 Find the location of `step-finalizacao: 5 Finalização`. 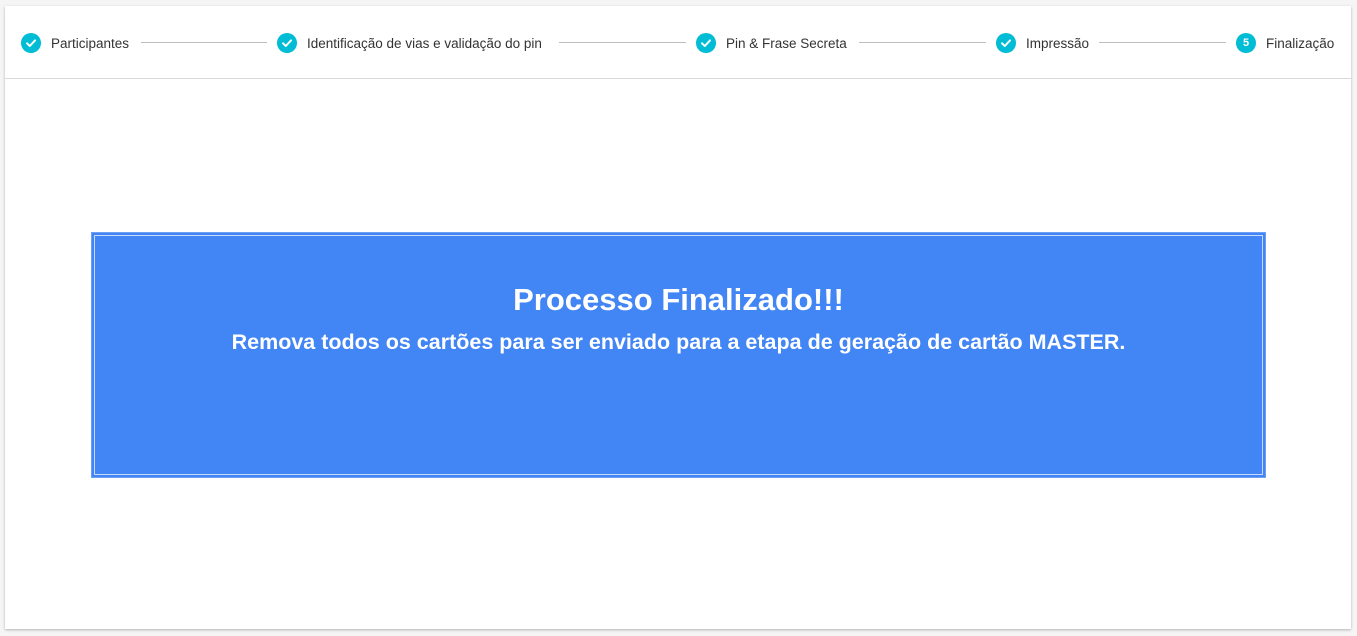

step-finalizacao: 5 Finalização is located at coordinates (1285, 43).